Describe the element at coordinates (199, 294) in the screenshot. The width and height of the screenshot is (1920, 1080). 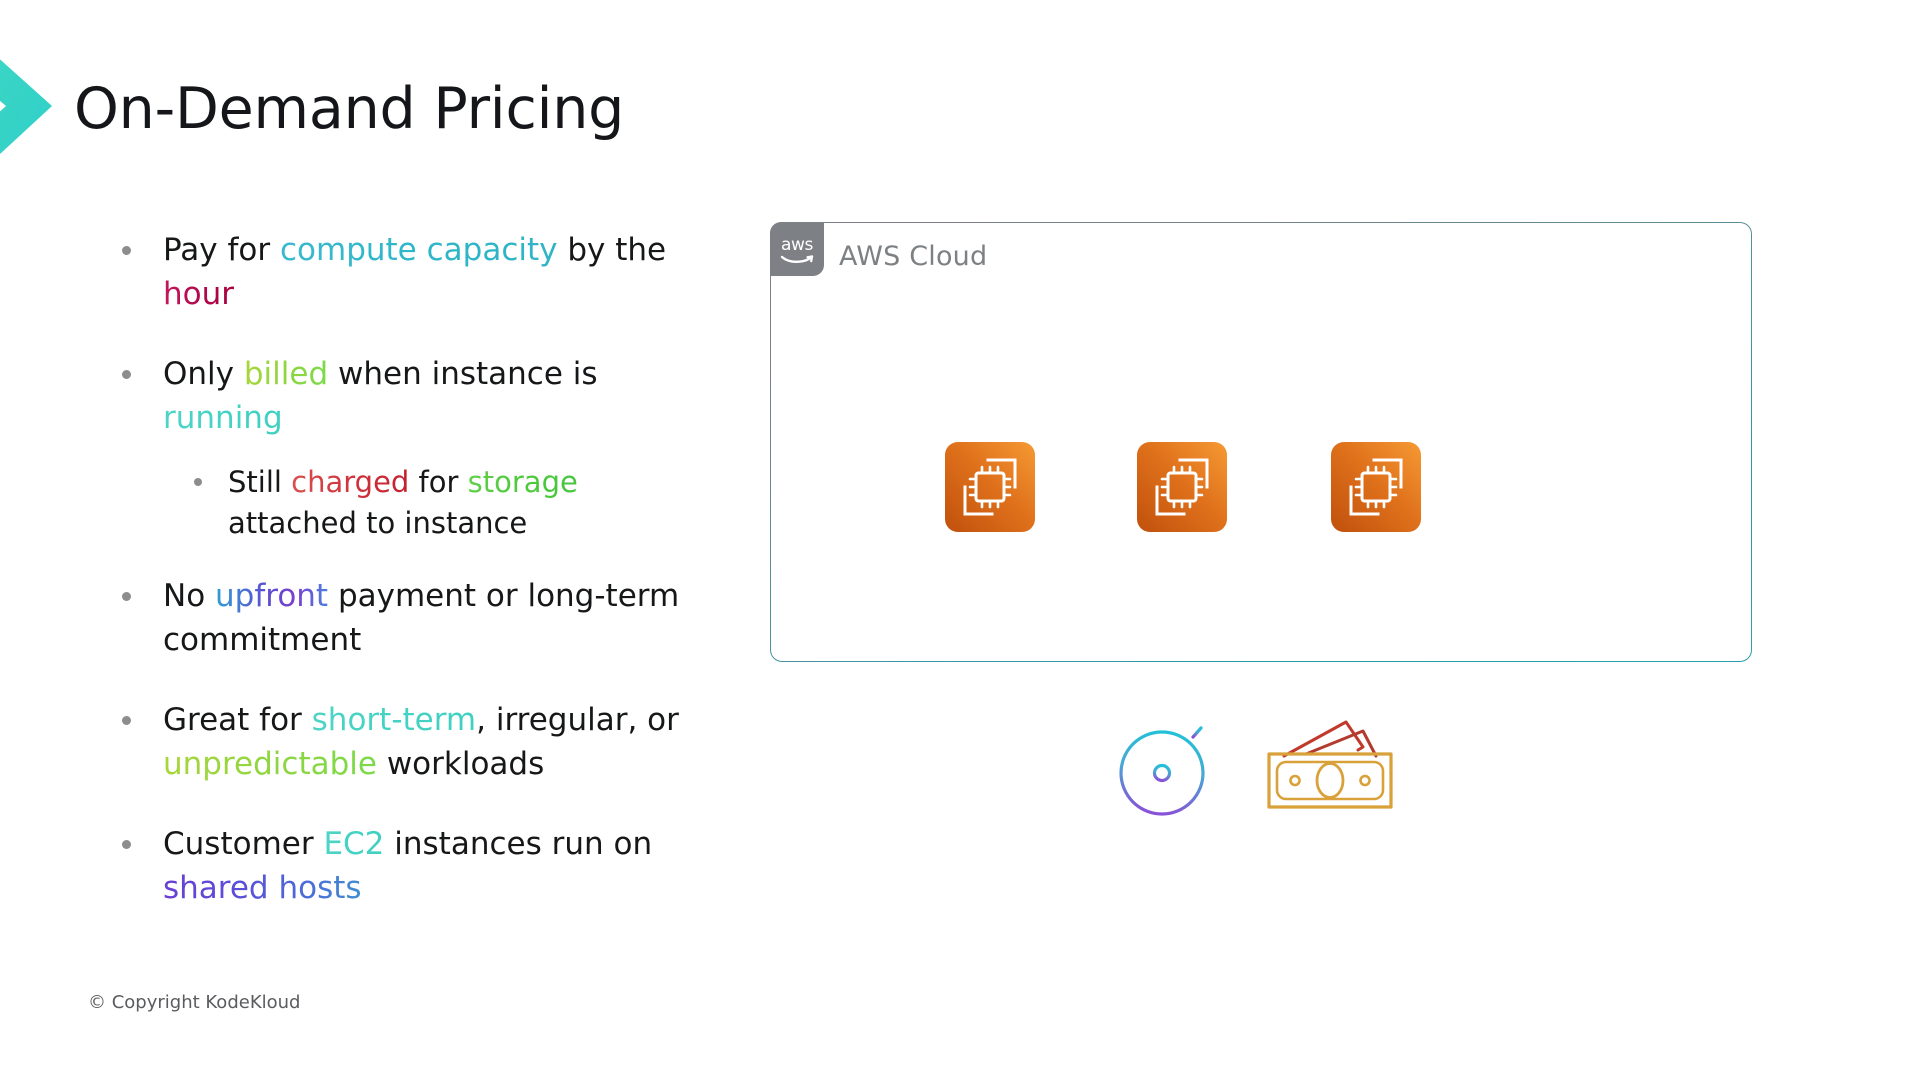
I see `highlighted-term: hour` at that location.